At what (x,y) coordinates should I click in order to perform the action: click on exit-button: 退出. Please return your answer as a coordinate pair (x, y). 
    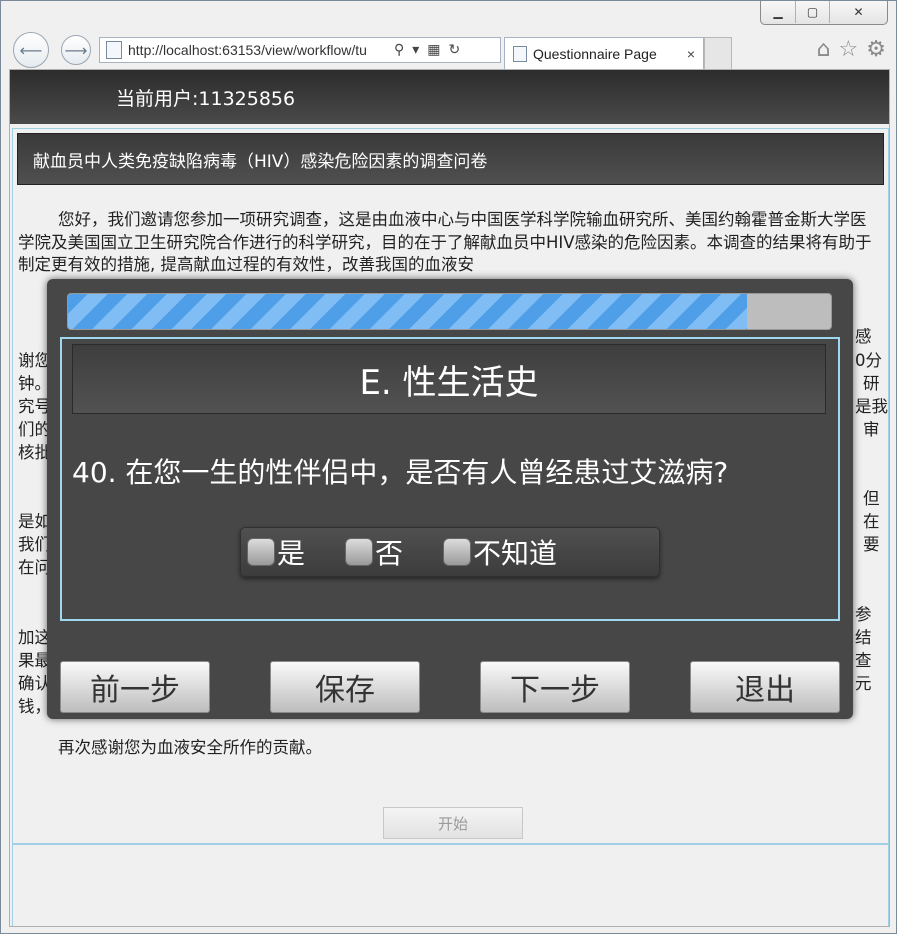
    Looking at the image, I should click on (765, 687).